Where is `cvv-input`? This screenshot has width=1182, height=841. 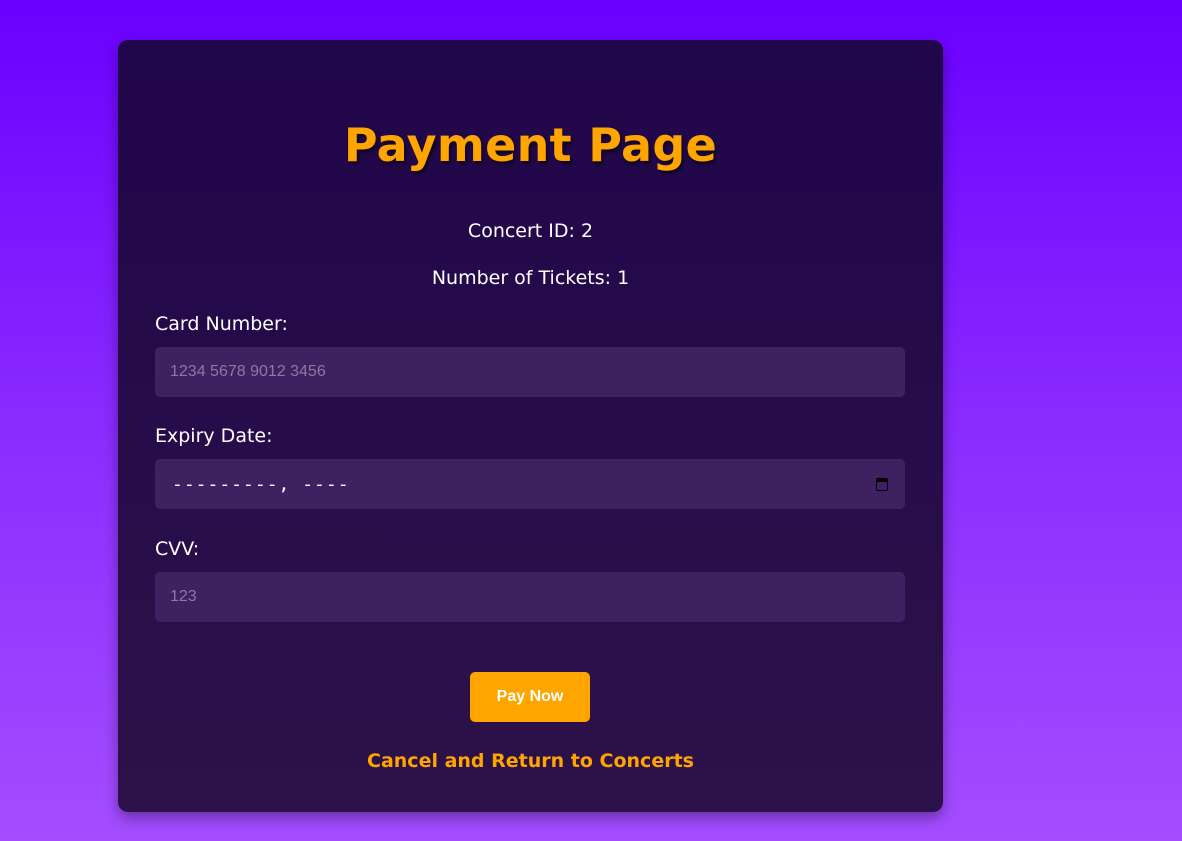
cvv-input is located at coordinates (530, 597).